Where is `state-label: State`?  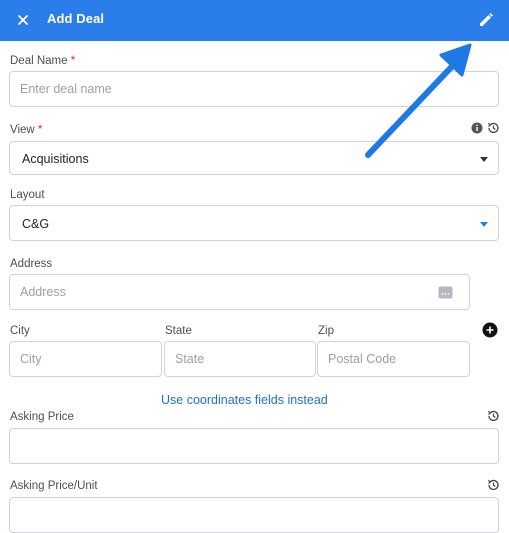 state-label: State is located at coordinates (178, 331).